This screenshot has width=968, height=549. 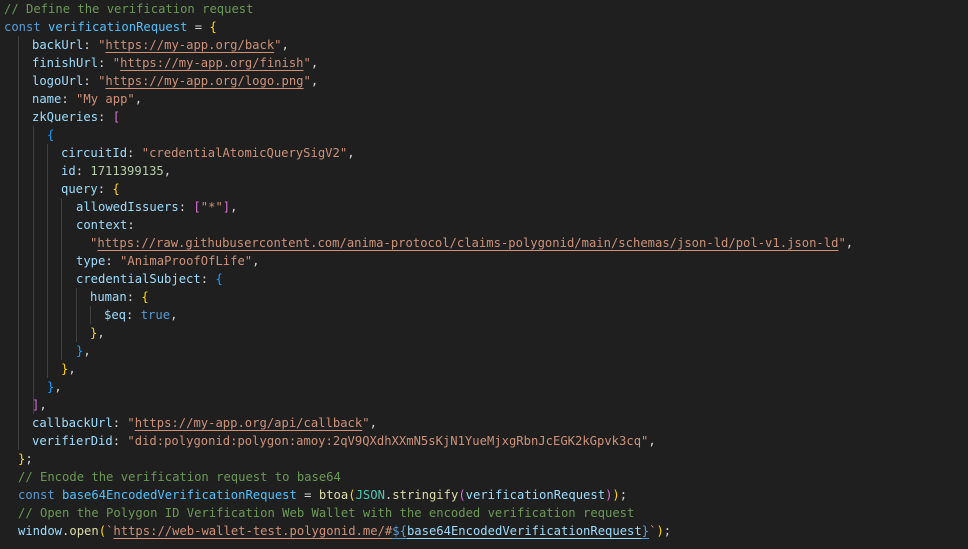 What do you see at coordinates (252, 531) in the screenshot?
I see `url-link: https://web-wallet-test.polygonid.me/#` at bounding box center [252, 531].